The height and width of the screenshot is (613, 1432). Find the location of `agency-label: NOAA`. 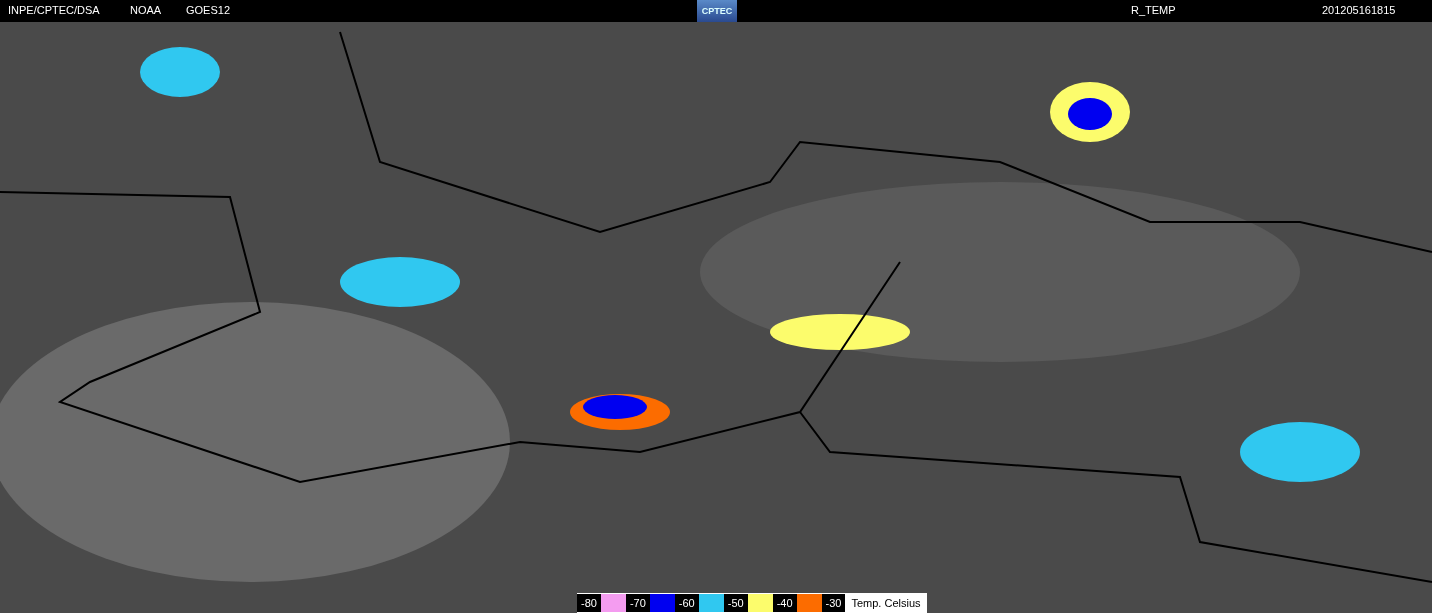

agency-label: NOAA is located at coordinates (146, 10).